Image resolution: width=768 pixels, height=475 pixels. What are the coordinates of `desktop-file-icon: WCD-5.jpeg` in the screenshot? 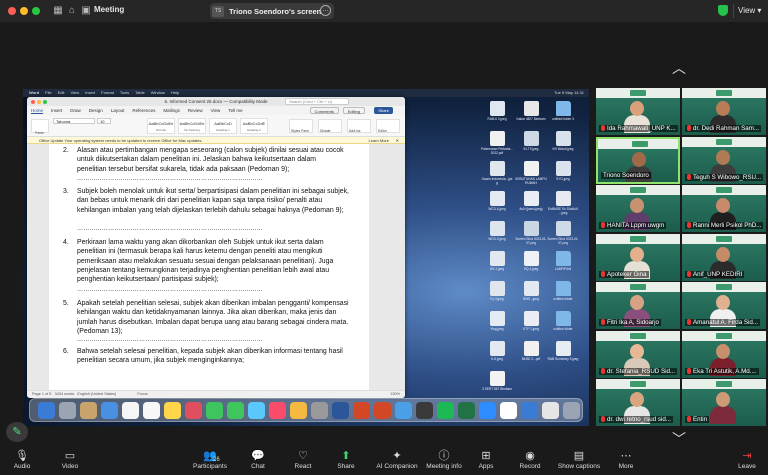 It's located at (497, 233).